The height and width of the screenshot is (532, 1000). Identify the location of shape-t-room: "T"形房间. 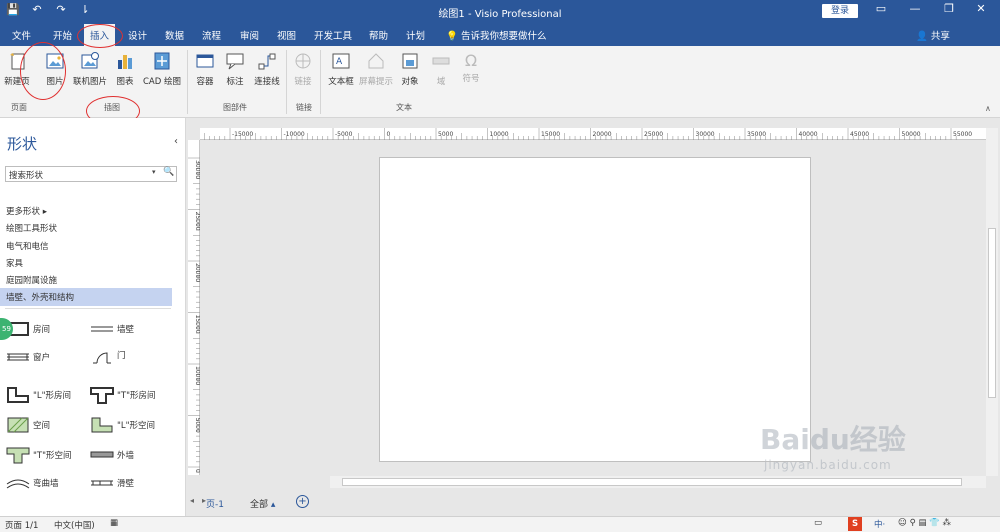
(123, 395).